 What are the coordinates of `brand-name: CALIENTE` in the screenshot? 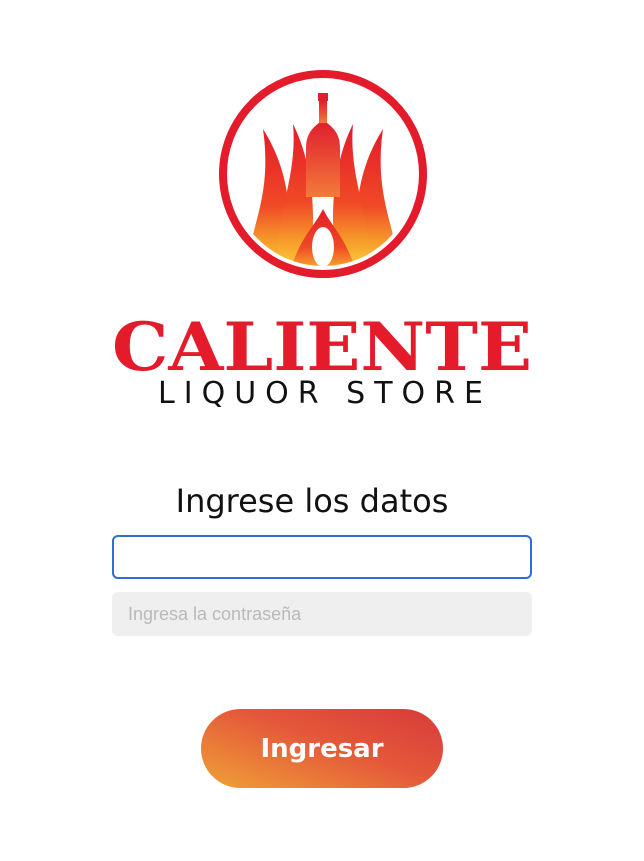 It's located at (322, 344).